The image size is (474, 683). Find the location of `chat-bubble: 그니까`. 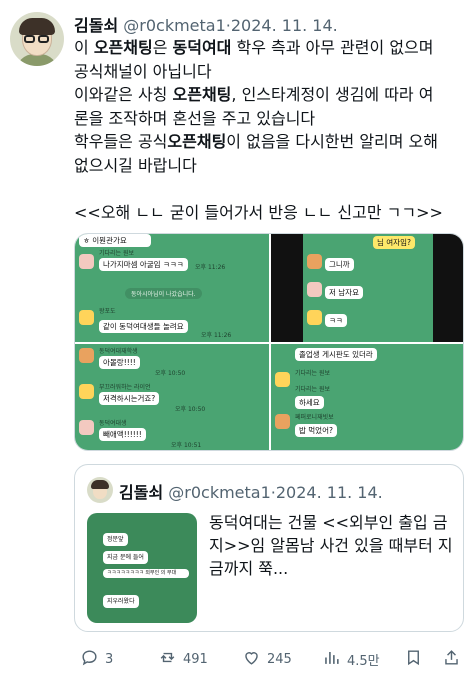

chat-bubble: 그니까 is located at coordinates (339, 264).